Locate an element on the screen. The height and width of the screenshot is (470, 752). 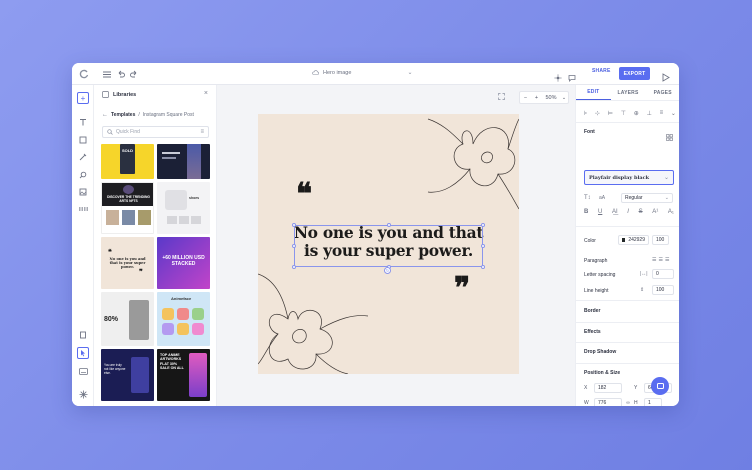
close-icon: × is located at coordinates (206, 93).